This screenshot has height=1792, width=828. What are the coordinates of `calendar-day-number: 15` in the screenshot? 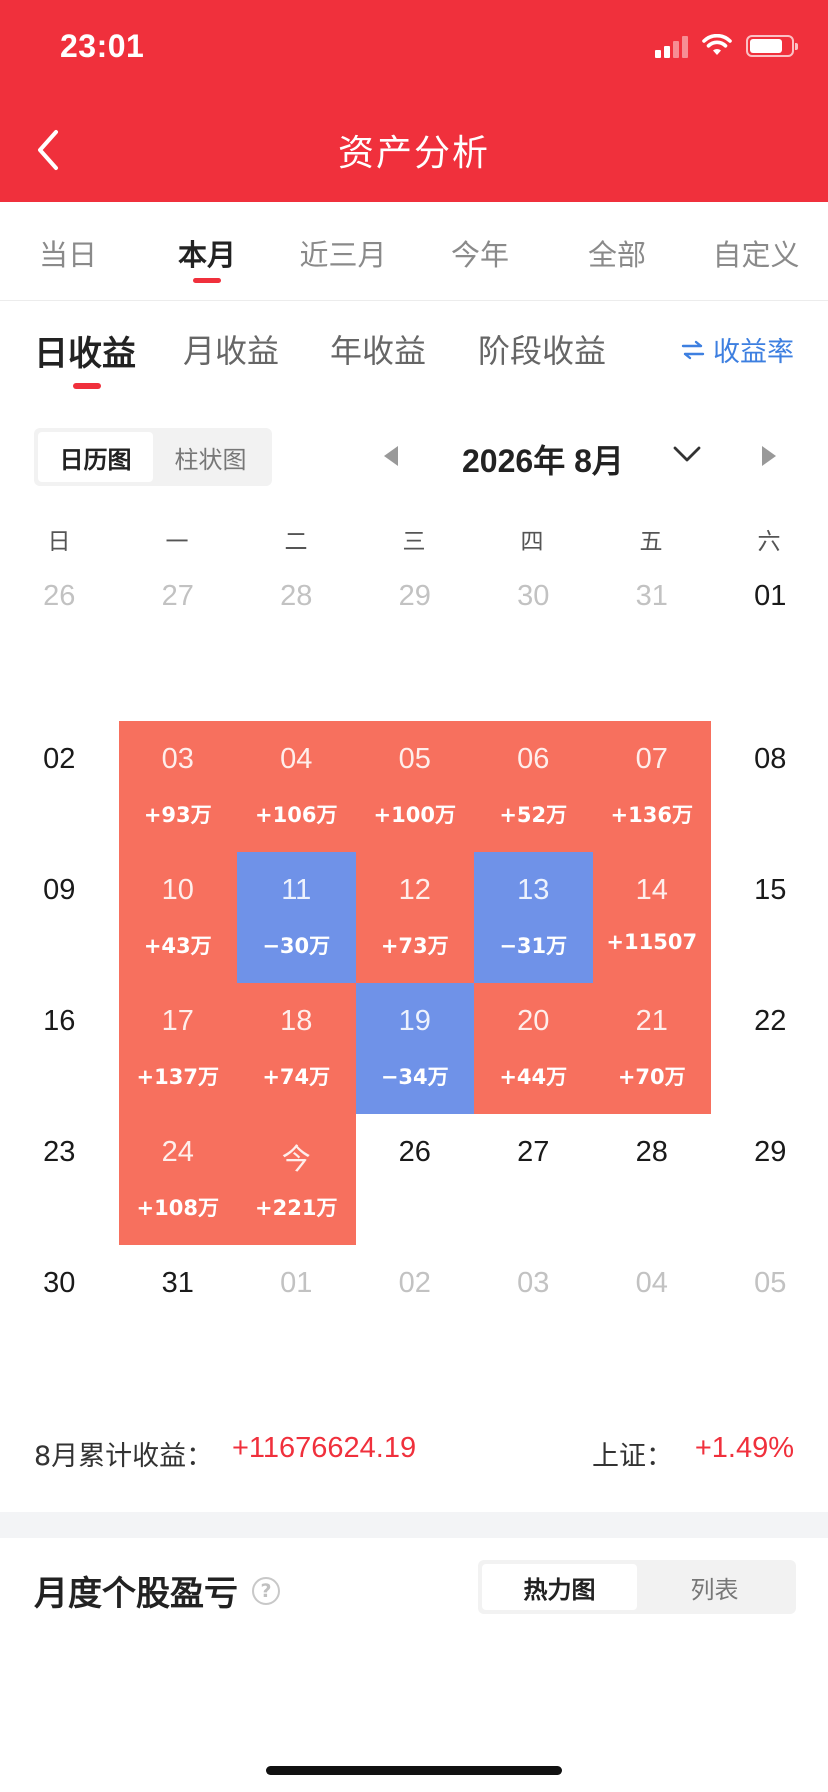 It's located at (770, 890).